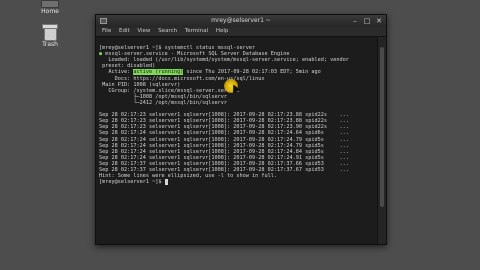  What do you see at coordinates (236, 182) in the screenshot?
I see `prompt-line: [mrey@selserver1 ~]$` at bounding box center [236, 182].